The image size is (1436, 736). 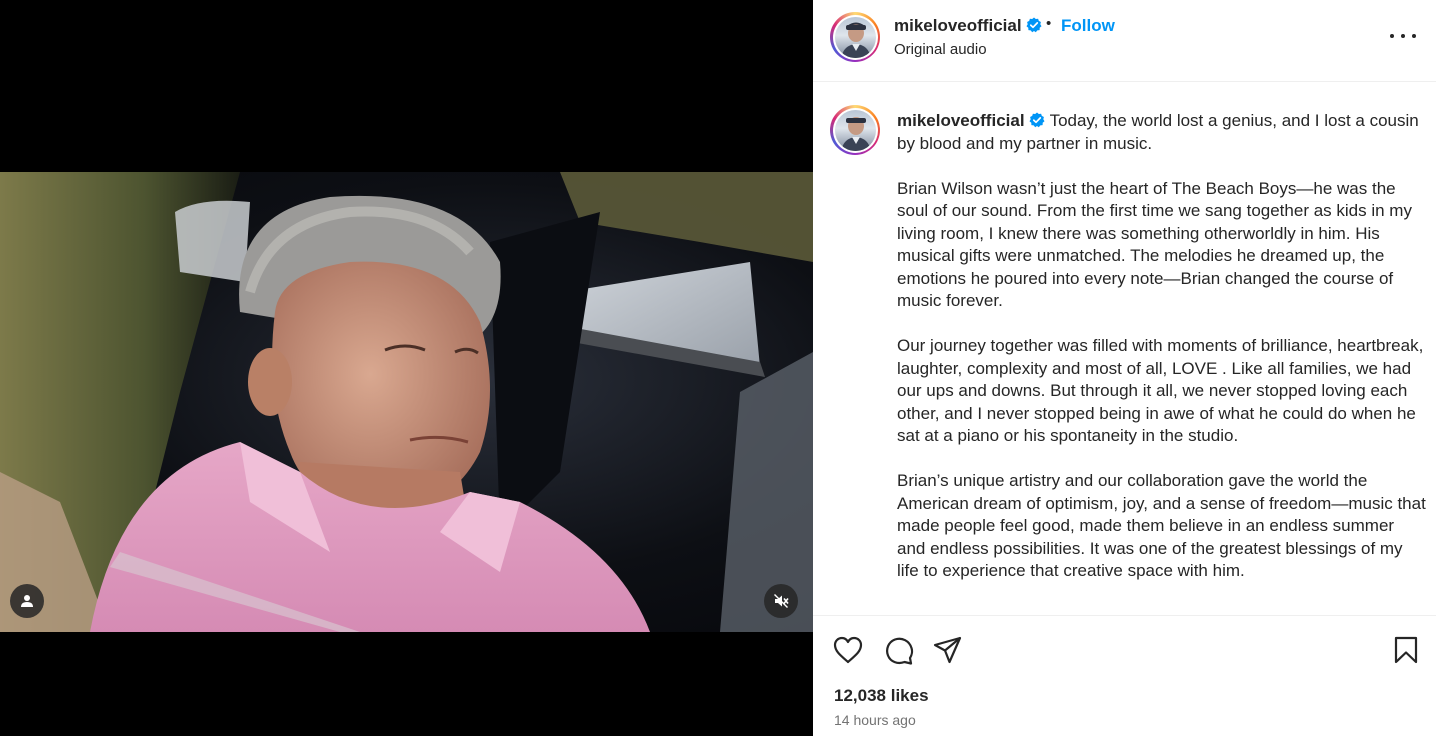 What do you see at coordinates (1124, 676) in the screenshot?
I see `action-bar: 12,038 likes 14 hours ago` at bounding box center [1124, 676].